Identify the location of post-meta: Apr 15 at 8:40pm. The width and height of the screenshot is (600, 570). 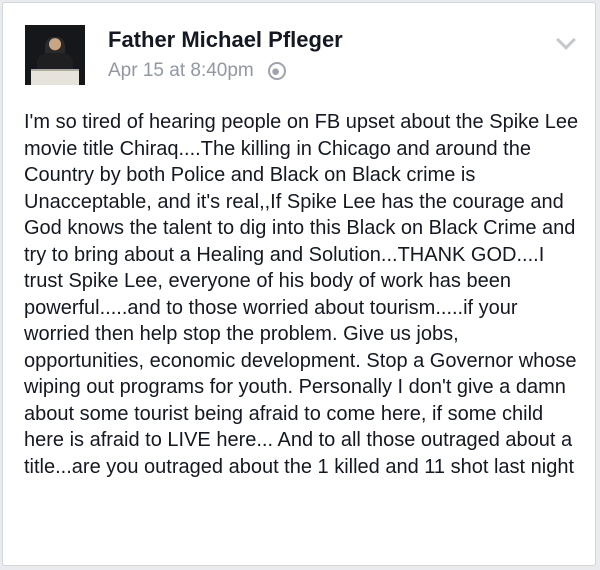
(197, 71).